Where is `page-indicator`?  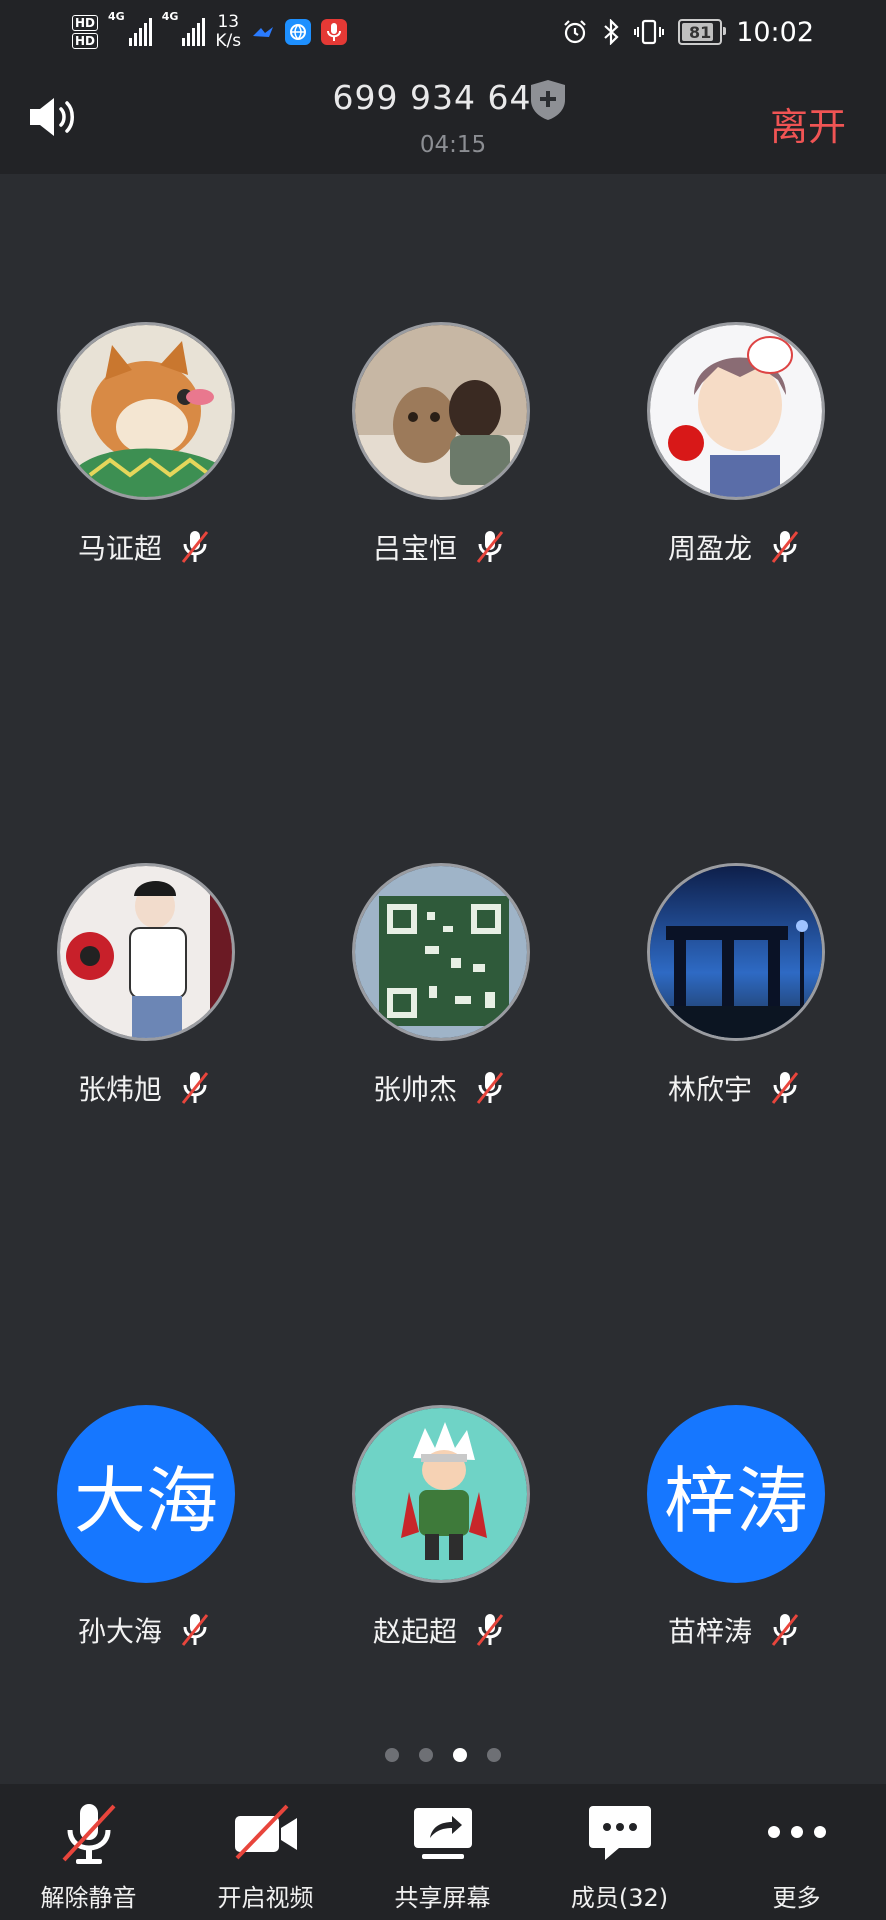
page-indicator is located at coordinates (443, 1755).